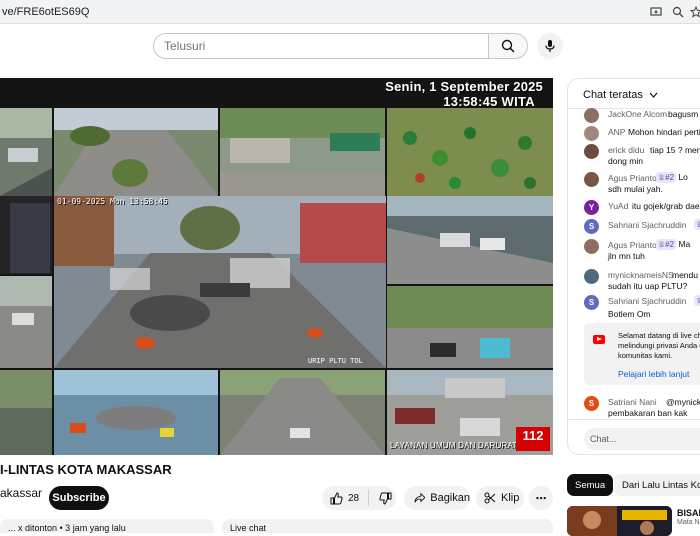 Image resolution: width=700 pixels, height=536 pixels. I want to click on recommendation-thumbnail, so click(619, 521).